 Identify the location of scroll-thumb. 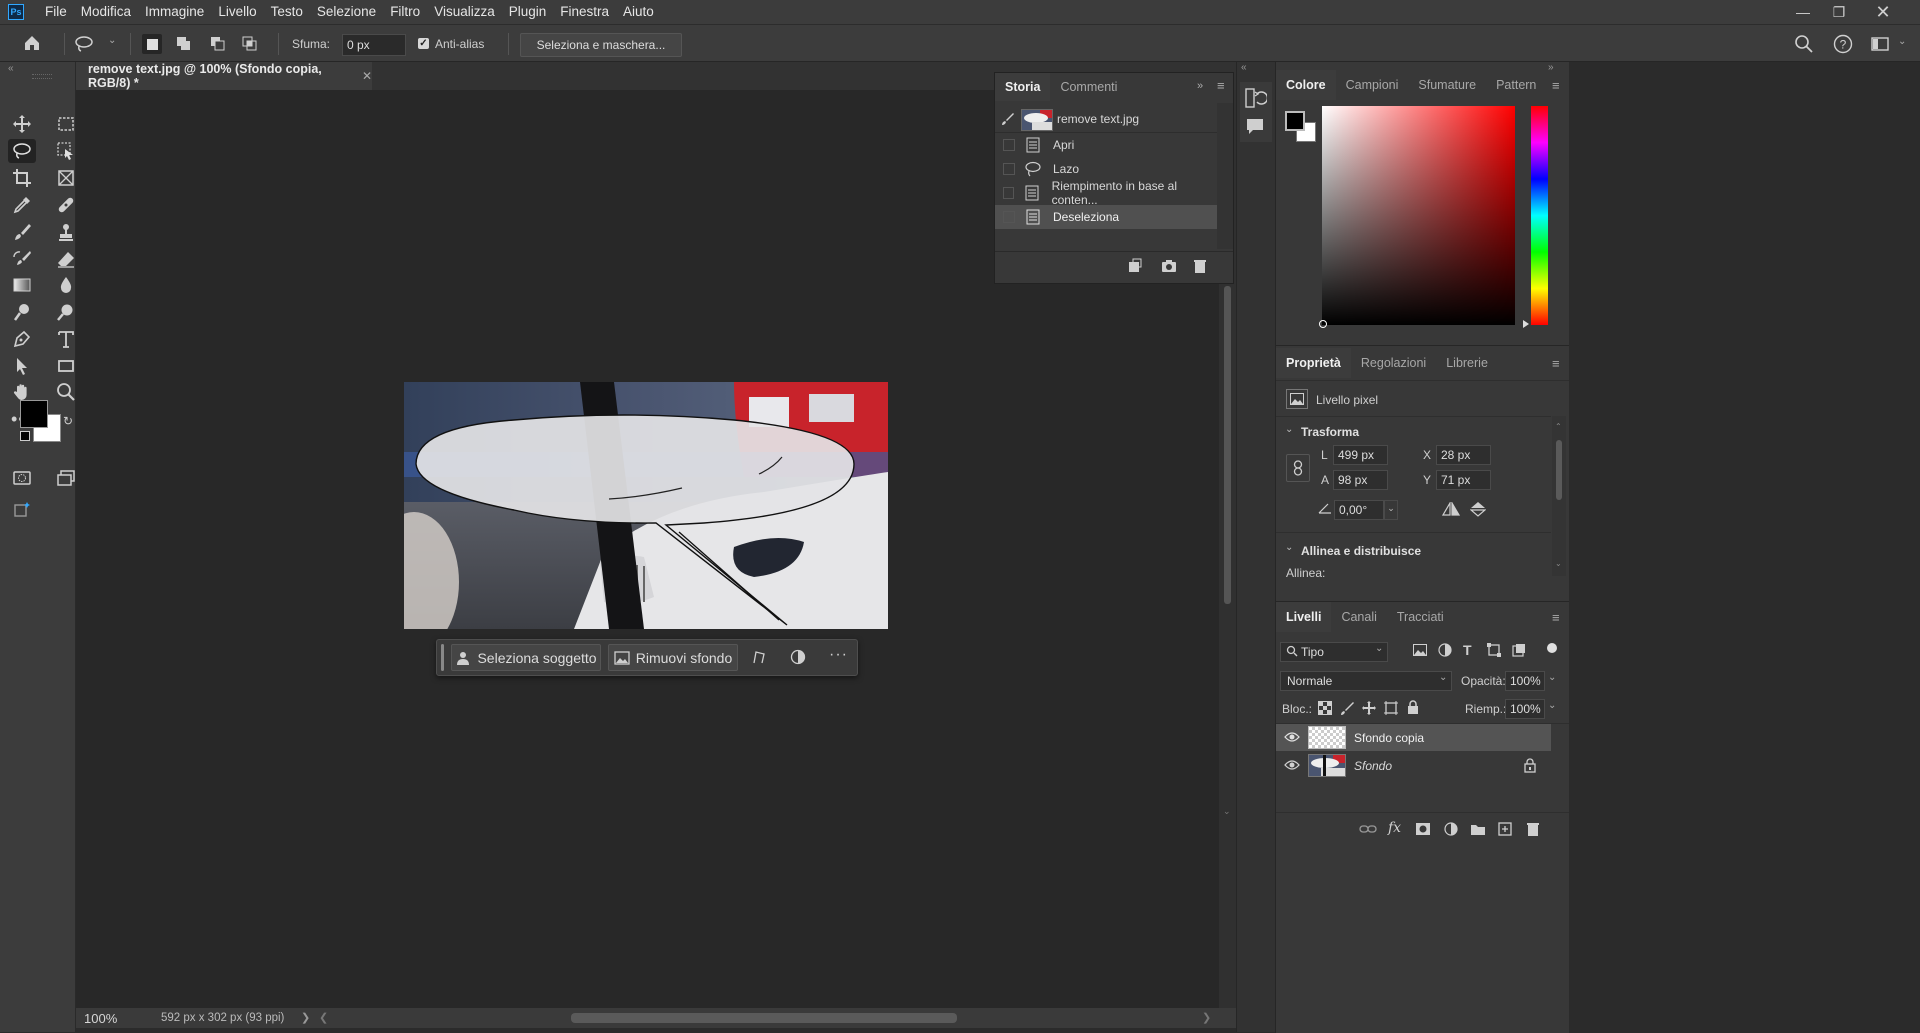
(1227, 445).